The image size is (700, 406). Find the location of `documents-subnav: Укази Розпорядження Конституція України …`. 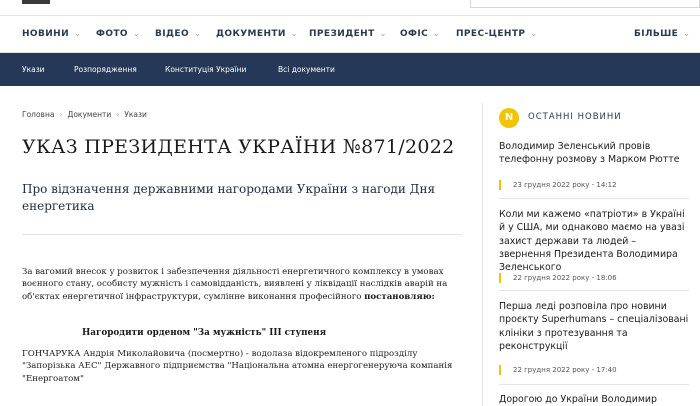

documents-subnav: Укази Розпорядження Конституція України … is located at coordinates (350, 69).